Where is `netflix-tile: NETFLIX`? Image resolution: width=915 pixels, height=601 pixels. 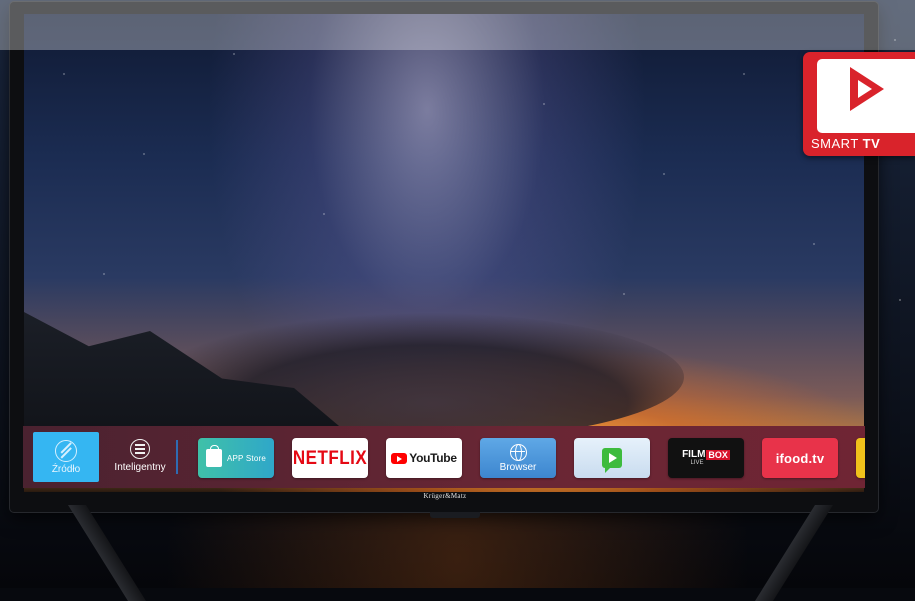 netflix-tile: NETFLIX is located at coordinates (330, 458).